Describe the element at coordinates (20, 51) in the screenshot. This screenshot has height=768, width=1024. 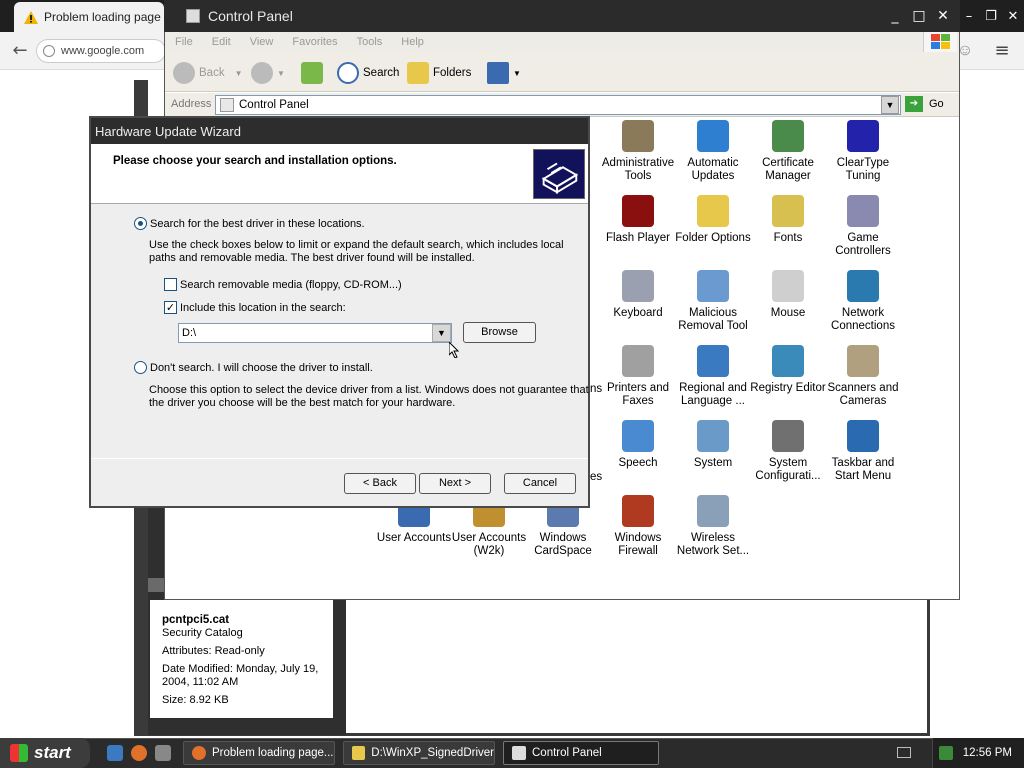
I see `browser-back-icon: ←` at that location.